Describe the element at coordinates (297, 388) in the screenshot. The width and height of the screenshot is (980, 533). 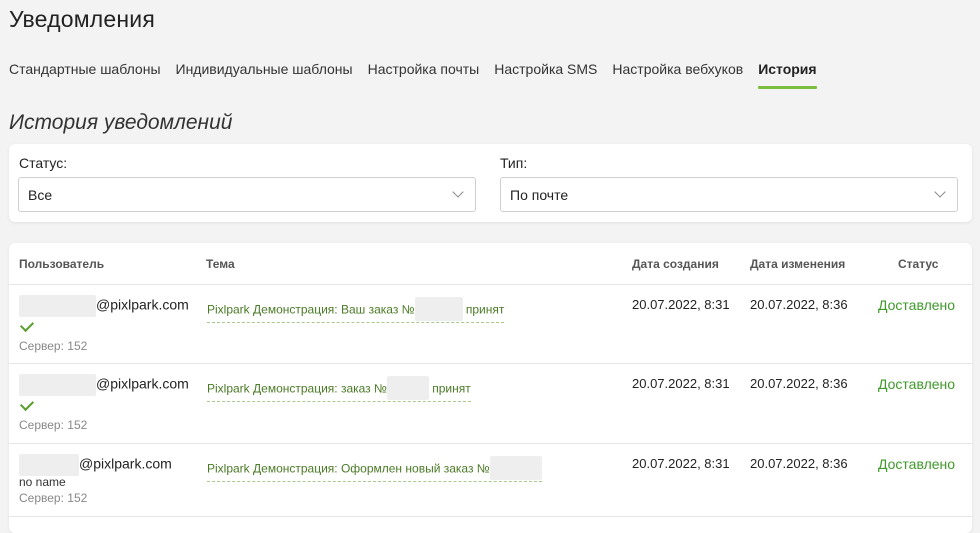
I see `subject-prefix: Pixlpark Демонстрация: заказ №` at that location.